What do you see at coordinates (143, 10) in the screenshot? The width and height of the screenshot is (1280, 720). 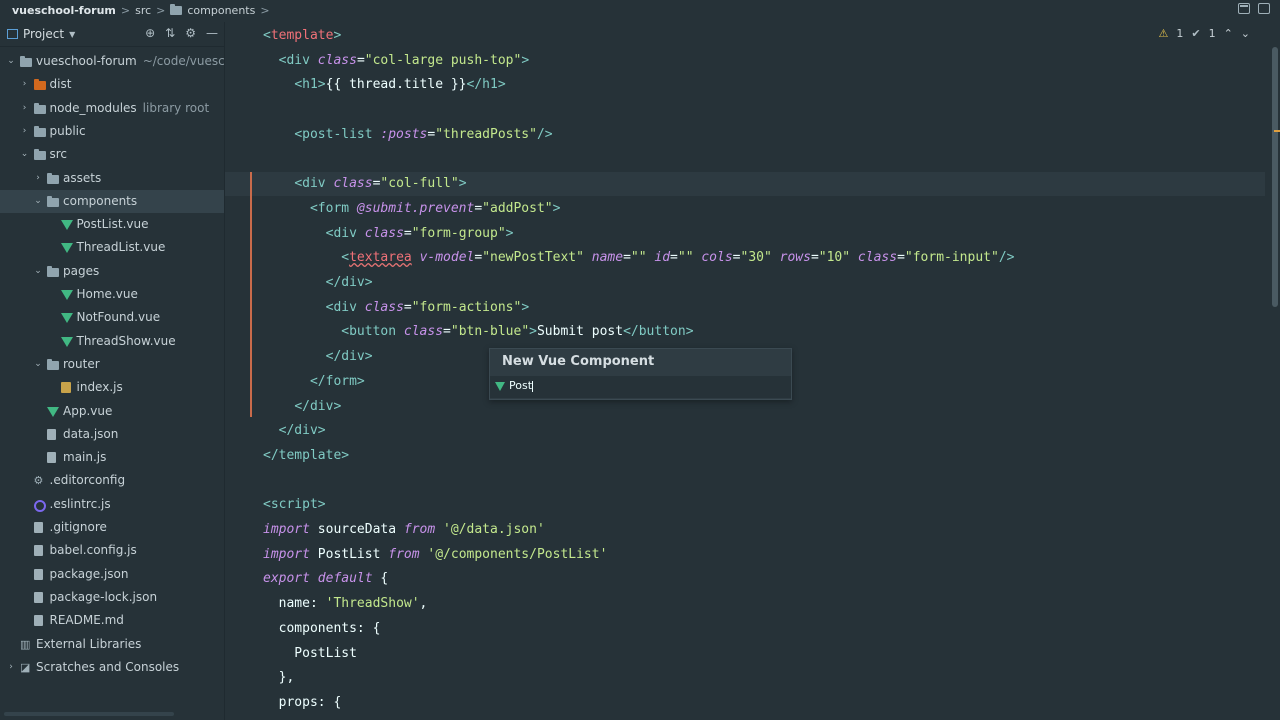 I see `breadcrumb-src: src` at bounding box center [143, 10].